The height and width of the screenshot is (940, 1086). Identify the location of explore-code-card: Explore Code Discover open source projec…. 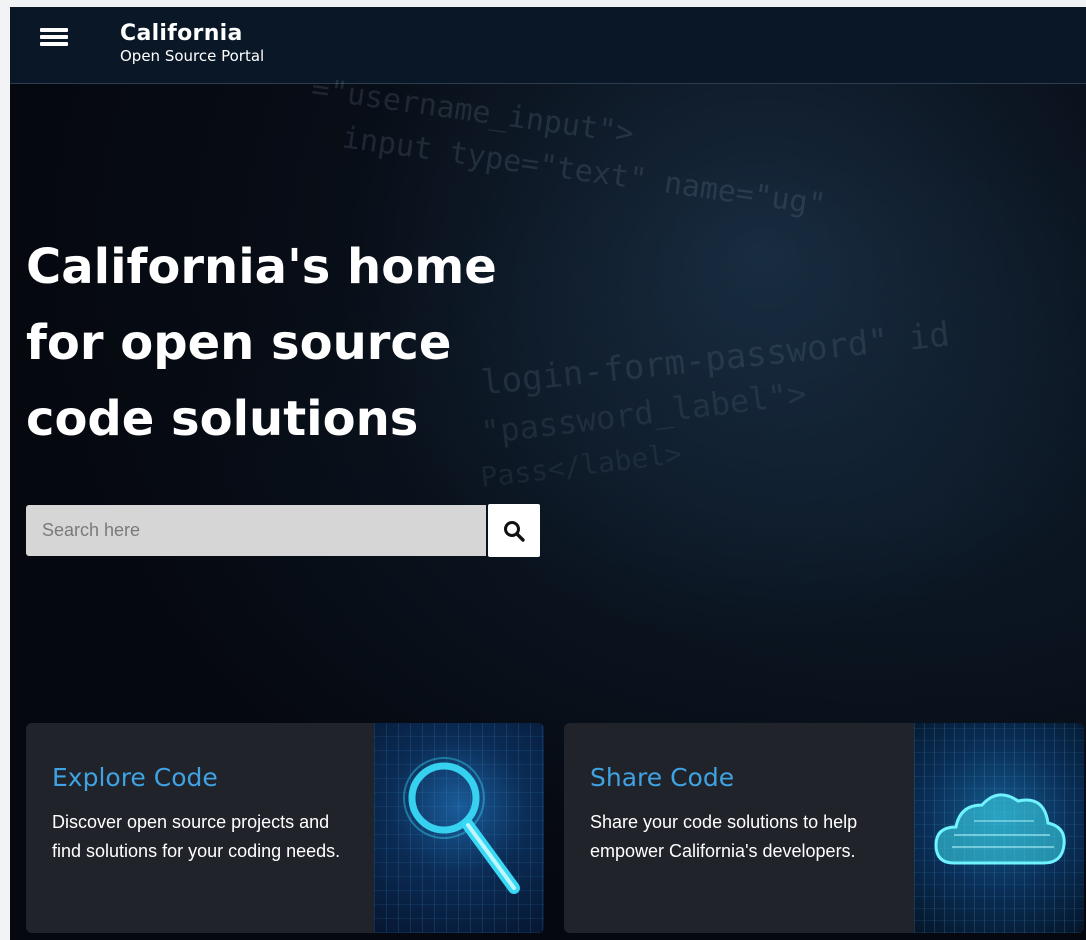
(285, 828).